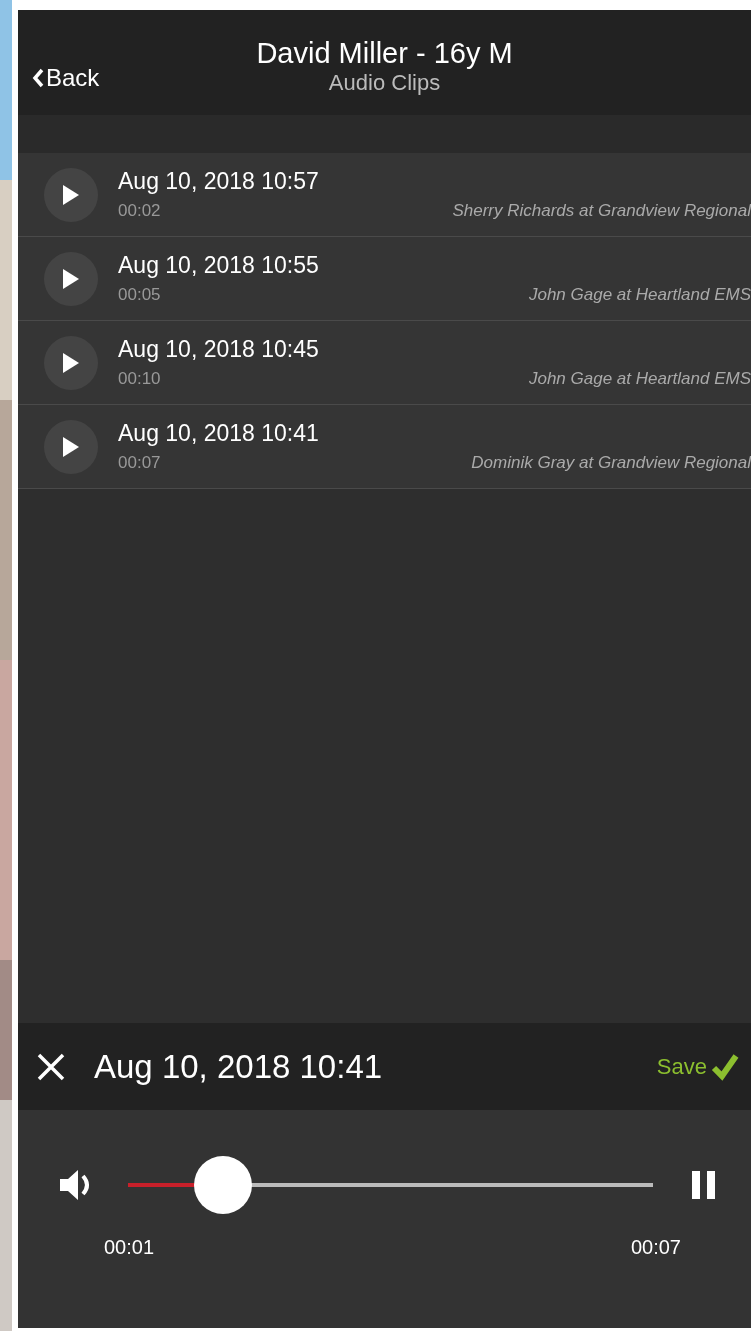  I want to click on clip-duration: 00:10, so click(139, 379).